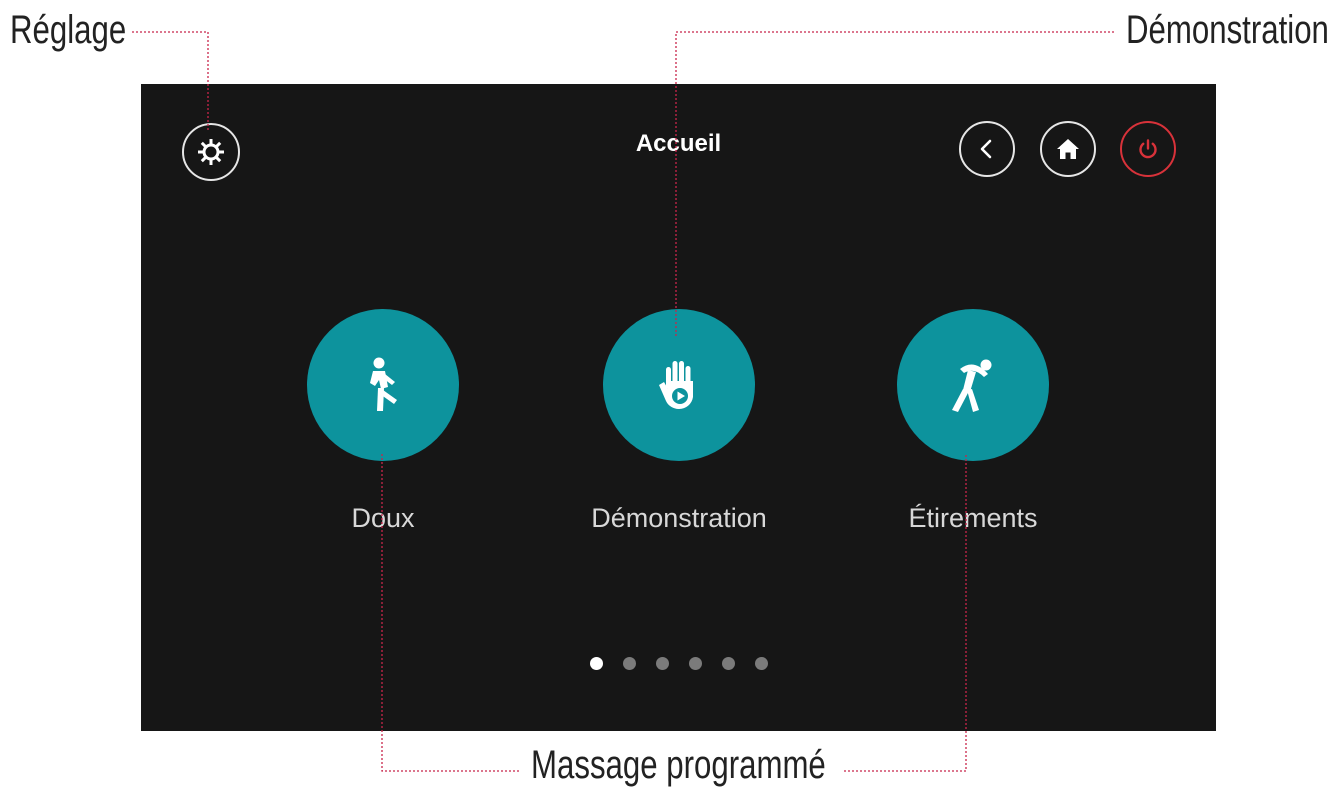 This screenshot has height=793, width=1341. I want to click on power-button, so click(1148, 149).